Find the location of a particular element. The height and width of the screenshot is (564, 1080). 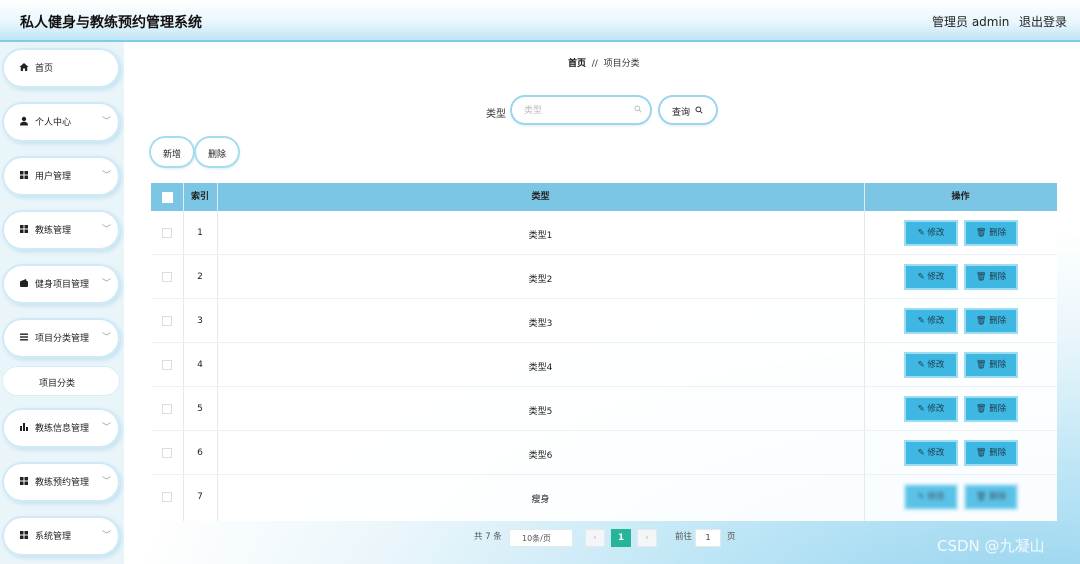

wallet-icon is located at coordinates (24, 283).